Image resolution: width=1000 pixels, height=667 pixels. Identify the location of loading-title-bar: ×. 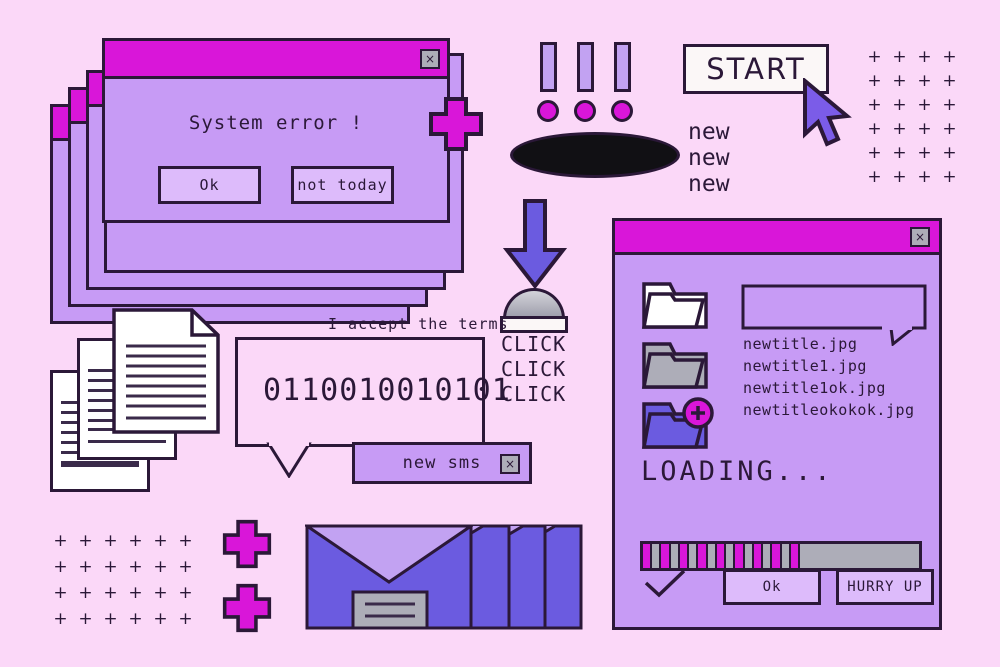
(777, 238).